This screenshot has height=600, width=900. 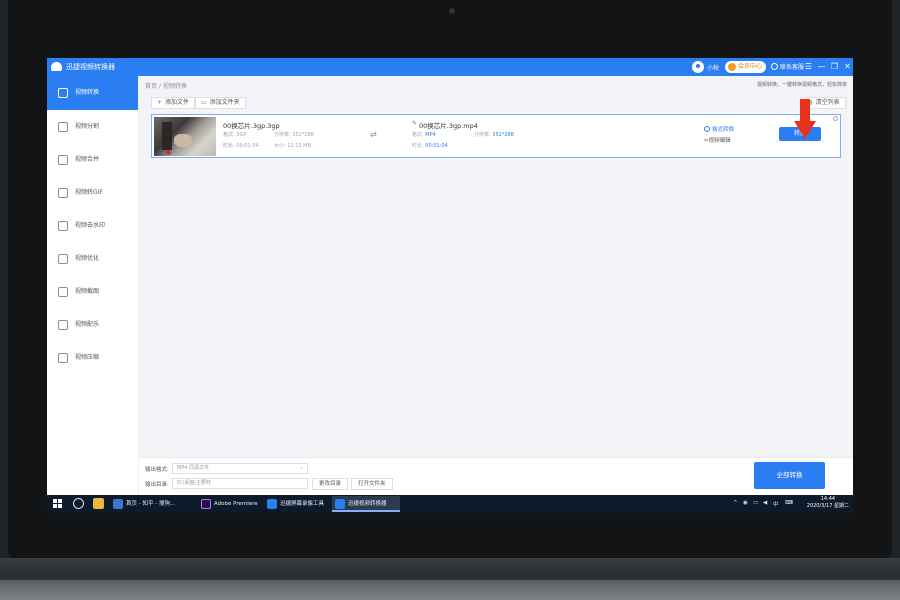 What do you see at coordinates (92, 291) in the screenshot?
I see `sidebar-item-video-screenshot: 视频截图` at bounding box center [92, 291].